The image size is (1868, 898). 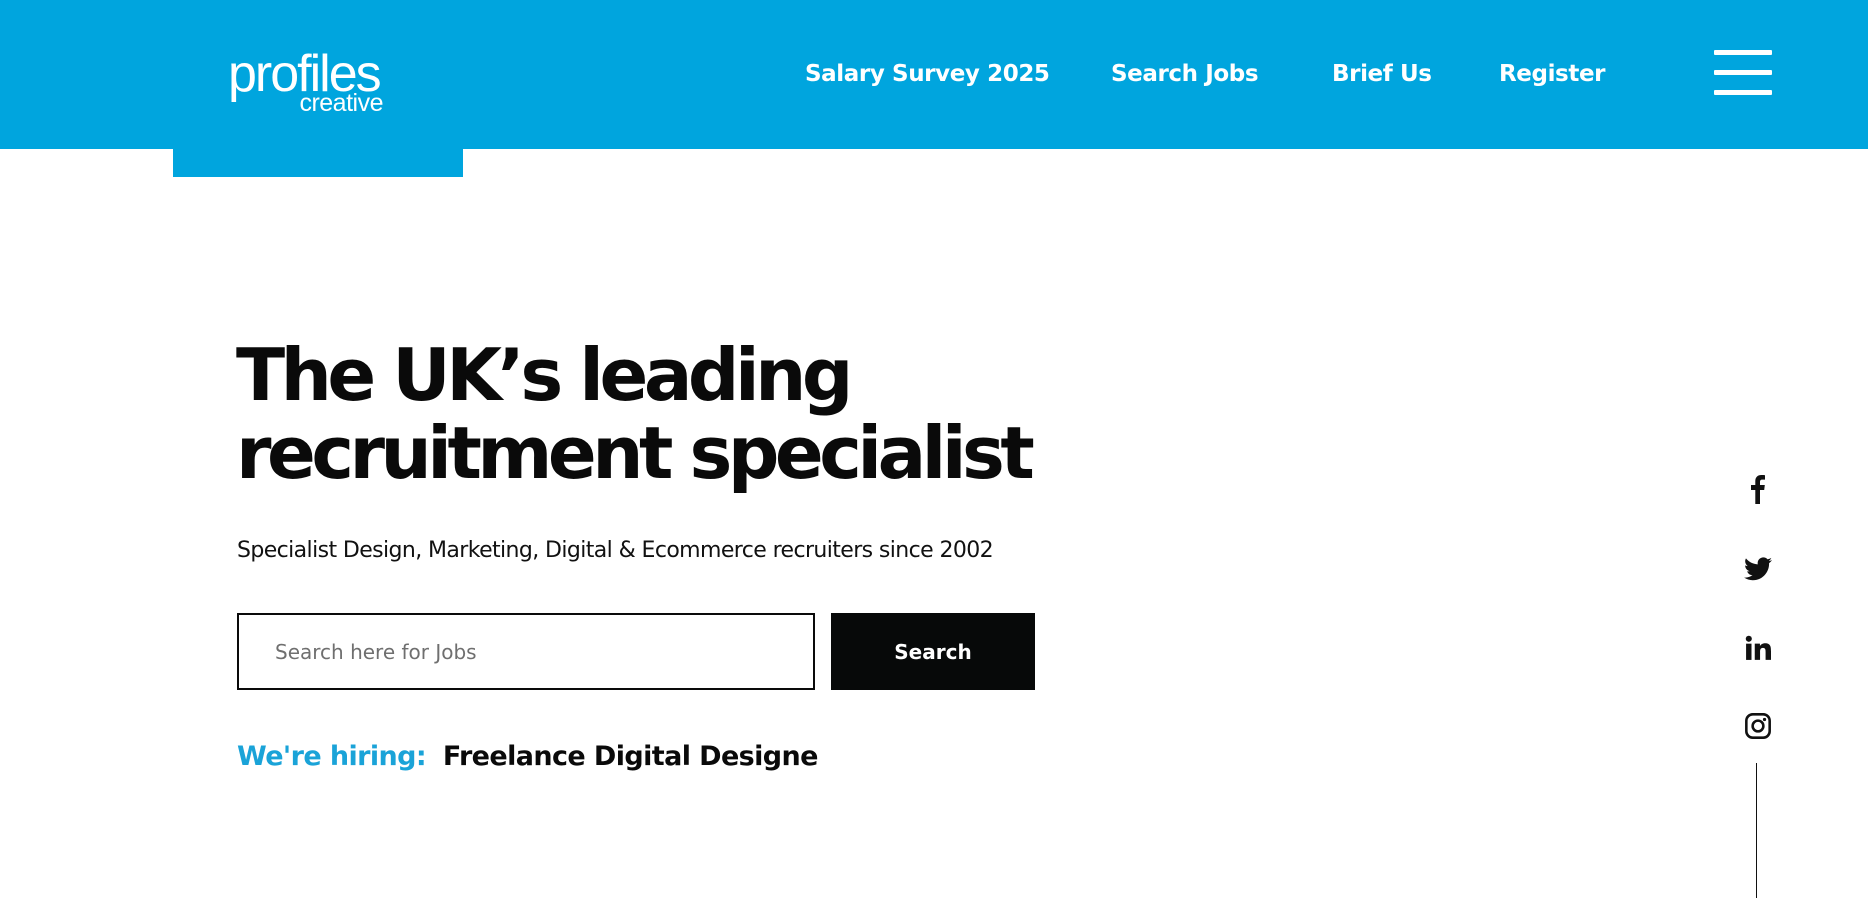 What do you see at coordinates (341, 103) in the screenshot?
I see `logo-subtitle: creative` at bounding box center [341, 103].